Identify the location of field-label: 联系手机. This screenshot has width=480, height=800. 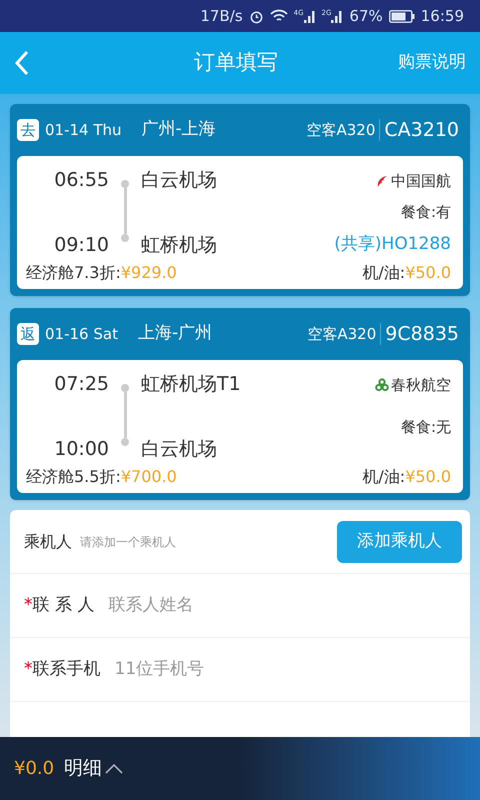
(66, 669).